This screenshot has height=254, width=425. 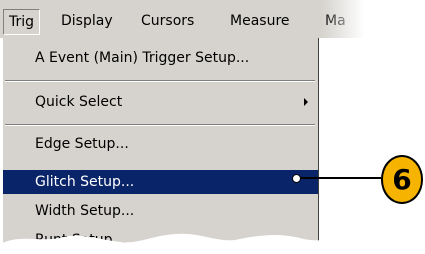 What do you see at coordinates (296, 178) in the screenshot?
I see `callout-anchor-dot` at bounding box center [296, 178].